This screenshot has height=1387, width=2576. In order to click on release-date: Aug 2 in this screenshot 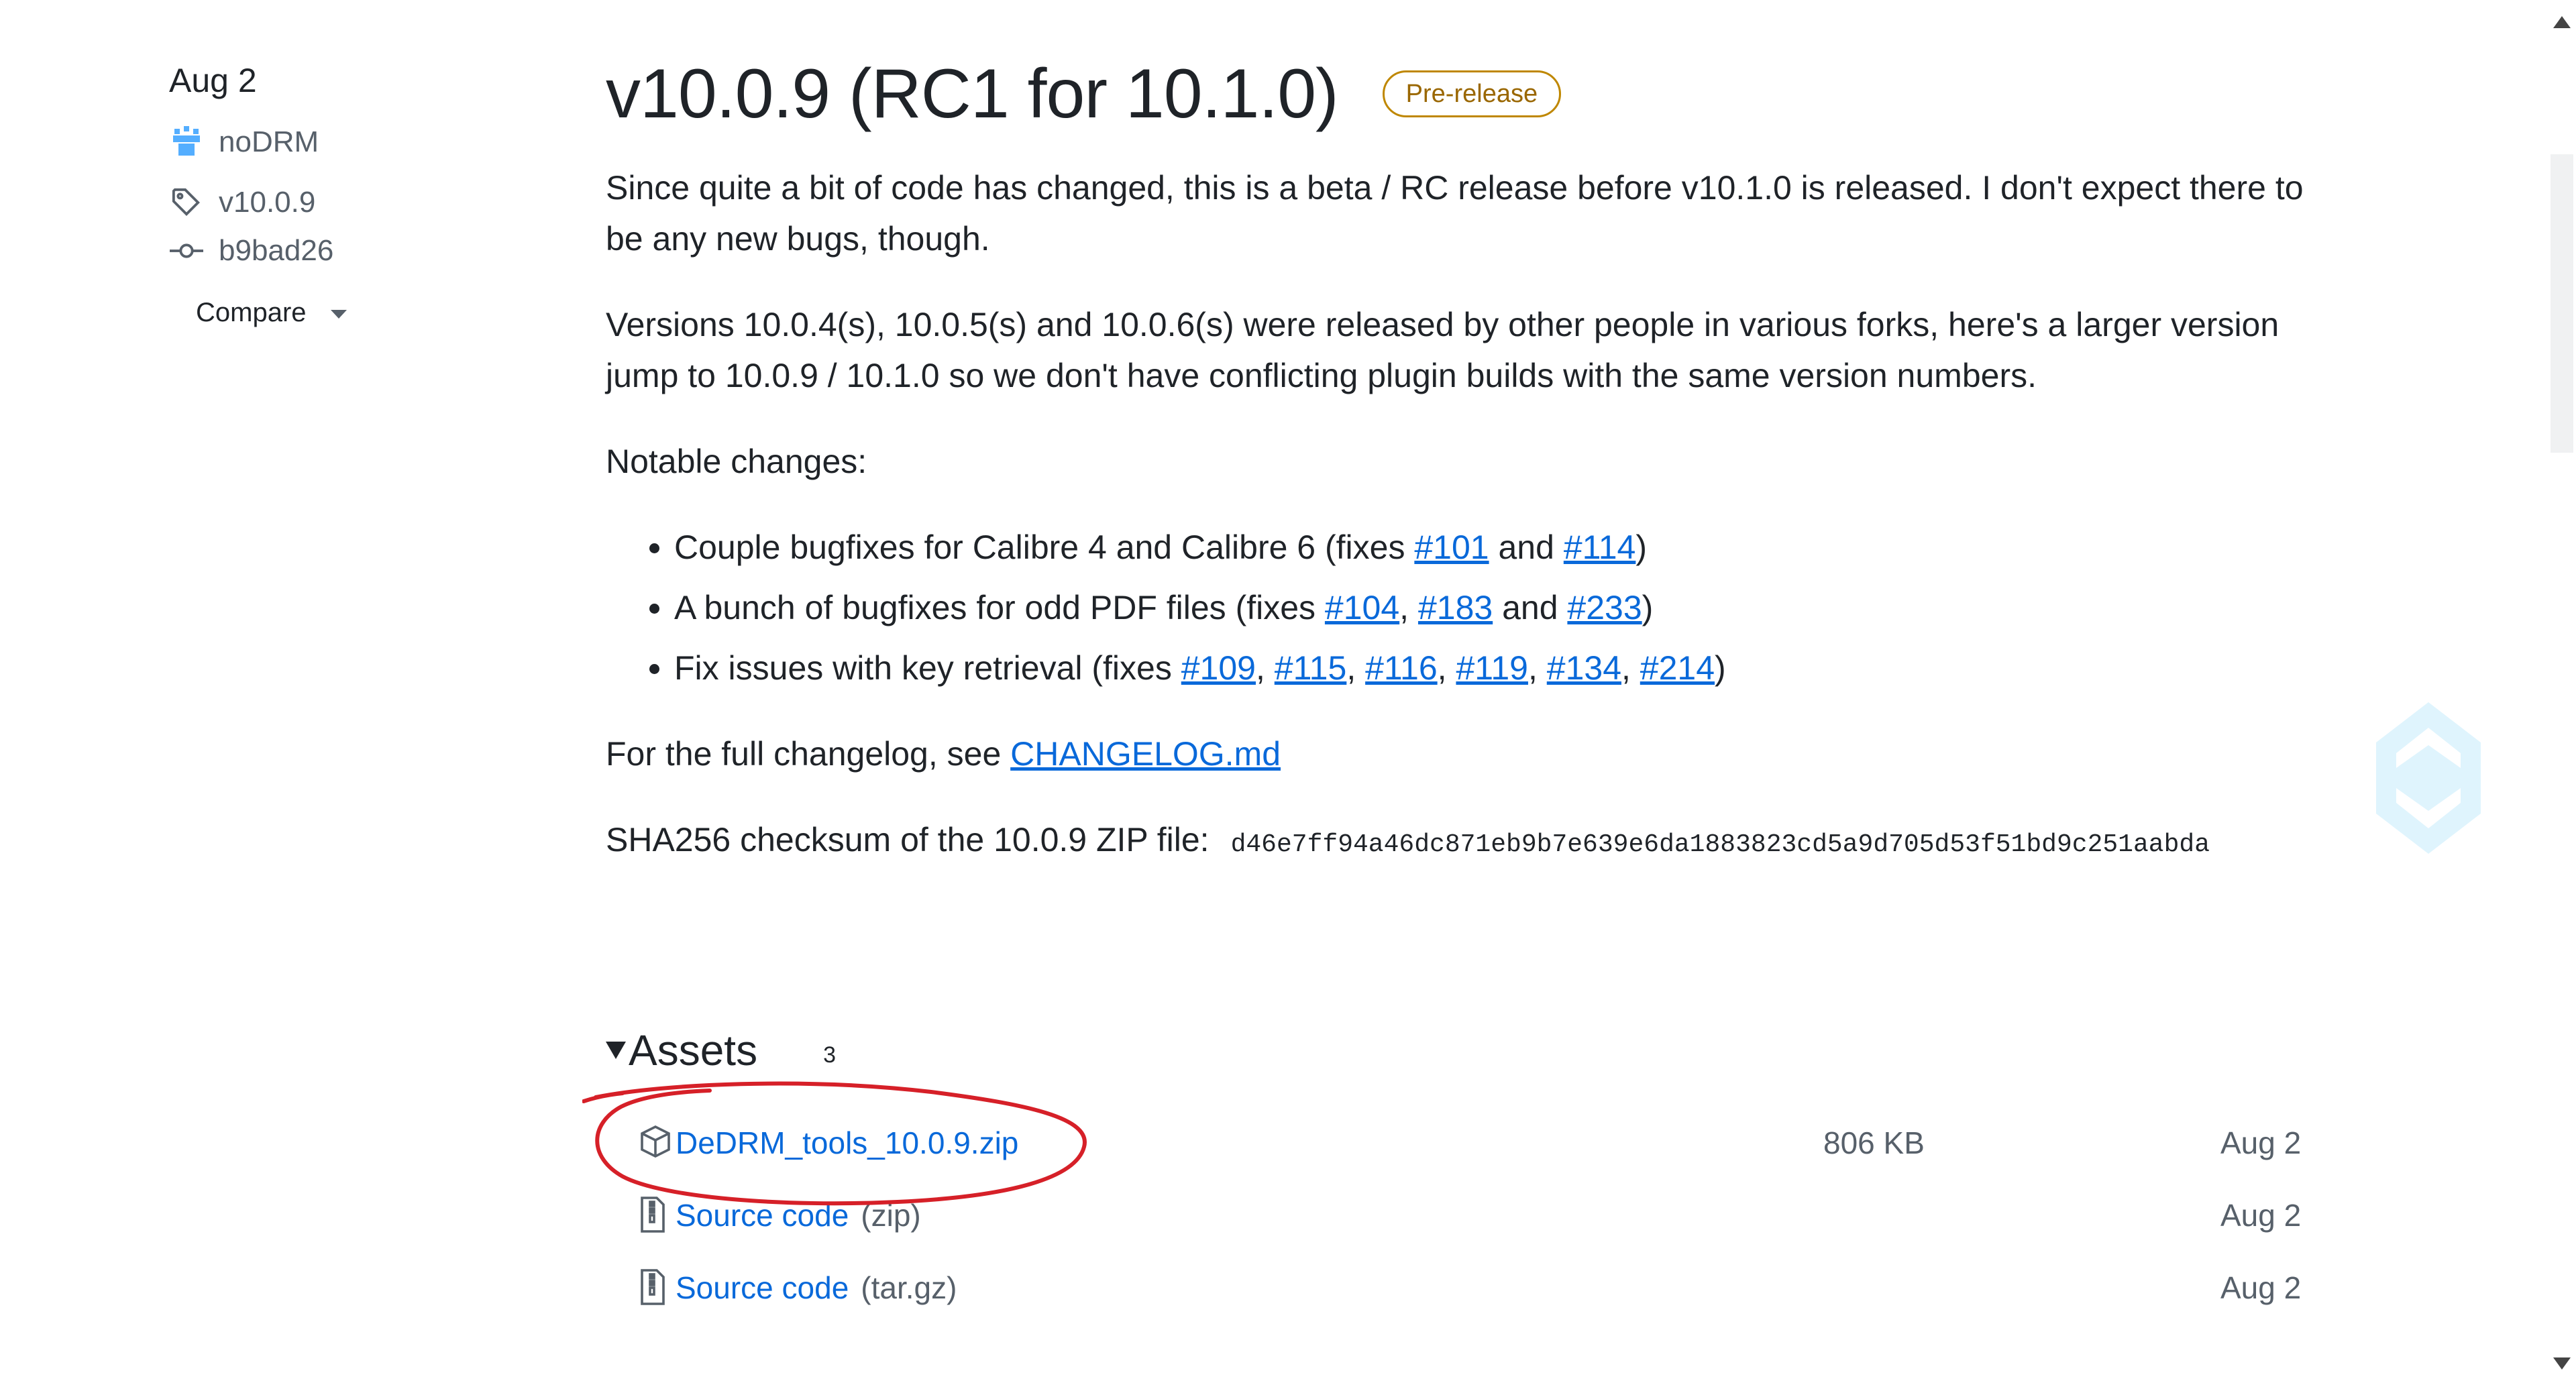, I will do `click(213, 80)`.